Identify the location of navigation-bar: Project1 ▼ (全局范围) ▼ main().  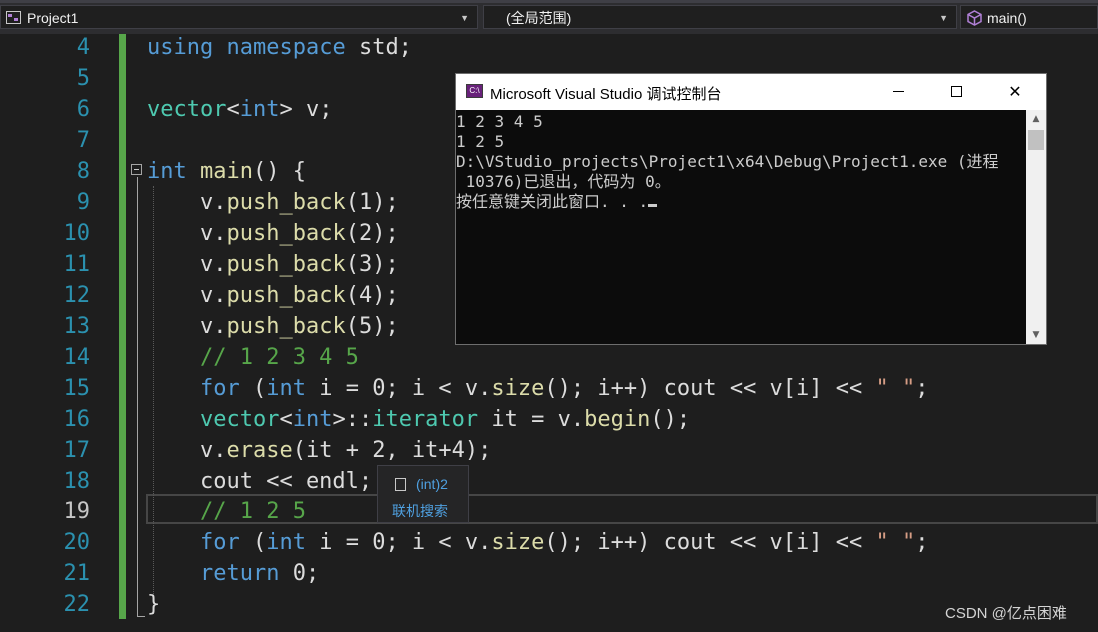
(549, 17).